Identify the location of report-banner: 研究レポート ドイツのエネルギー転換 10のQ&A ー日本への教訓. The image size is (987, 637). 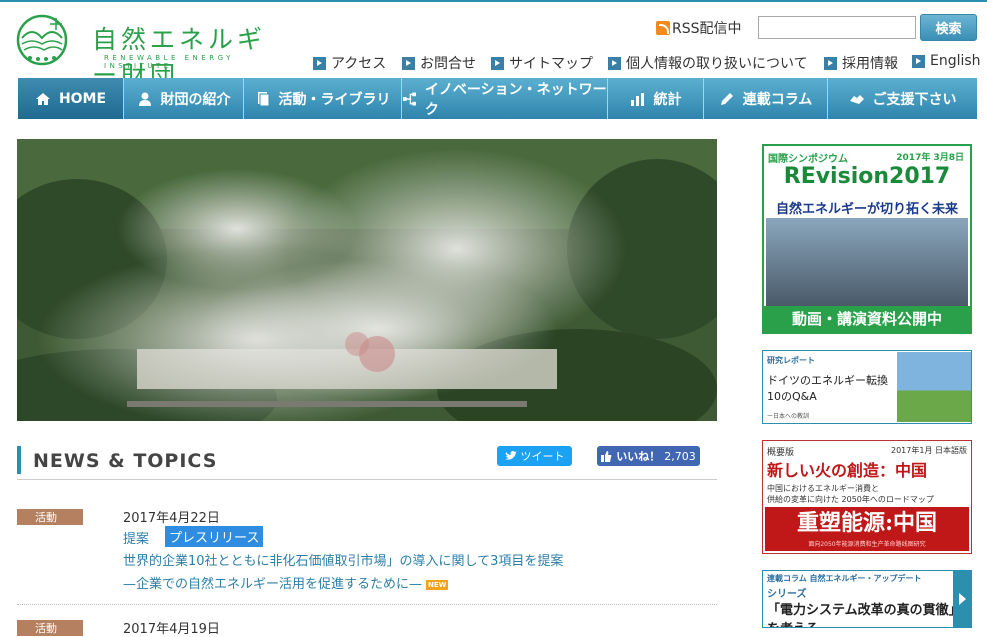
(867, 387).